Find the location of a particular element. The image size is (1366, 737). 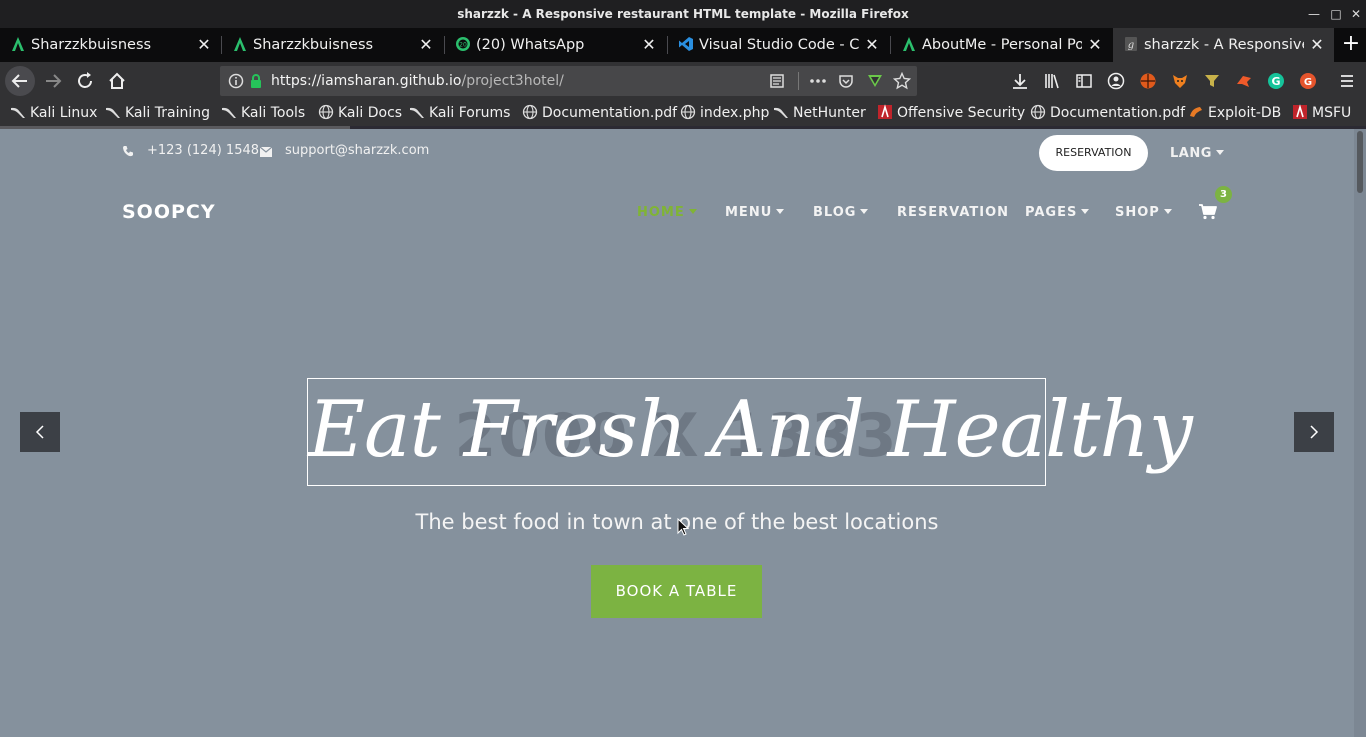

tab-label: sharzzk - A Responsive r is located at coordinates (1224, 45).